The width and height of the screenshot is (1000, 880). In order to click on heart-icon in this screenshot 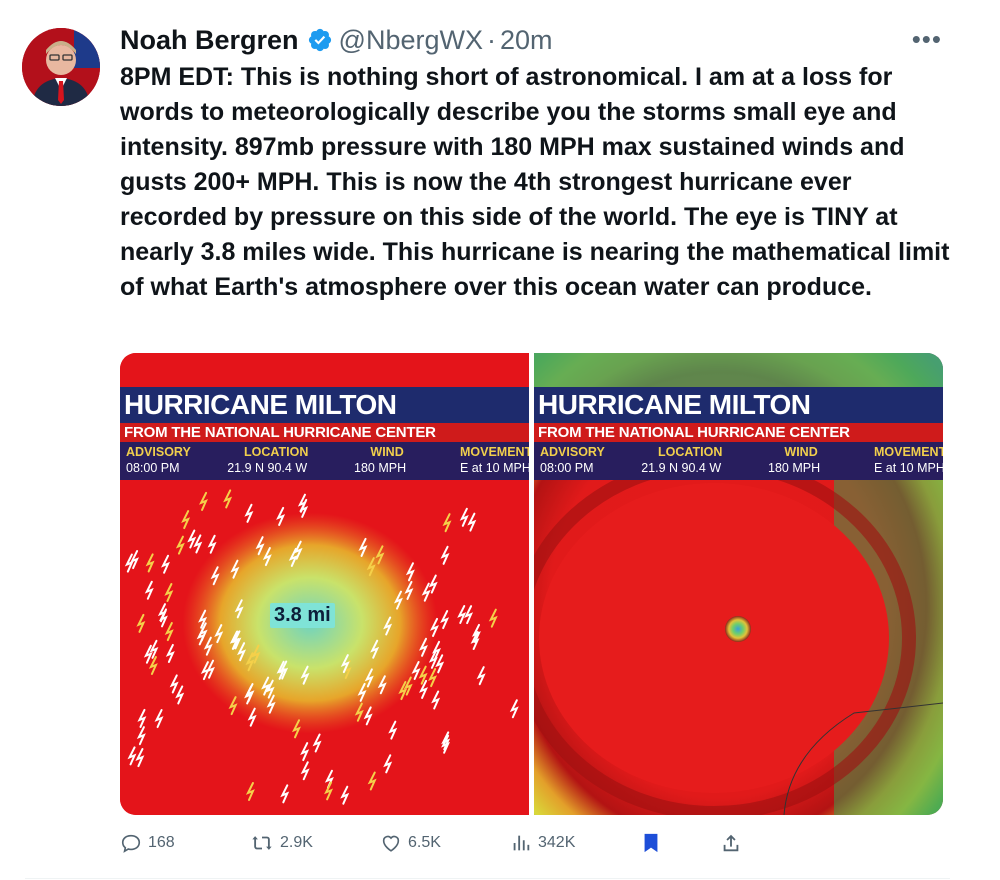, I will do `click(391, 843)`.